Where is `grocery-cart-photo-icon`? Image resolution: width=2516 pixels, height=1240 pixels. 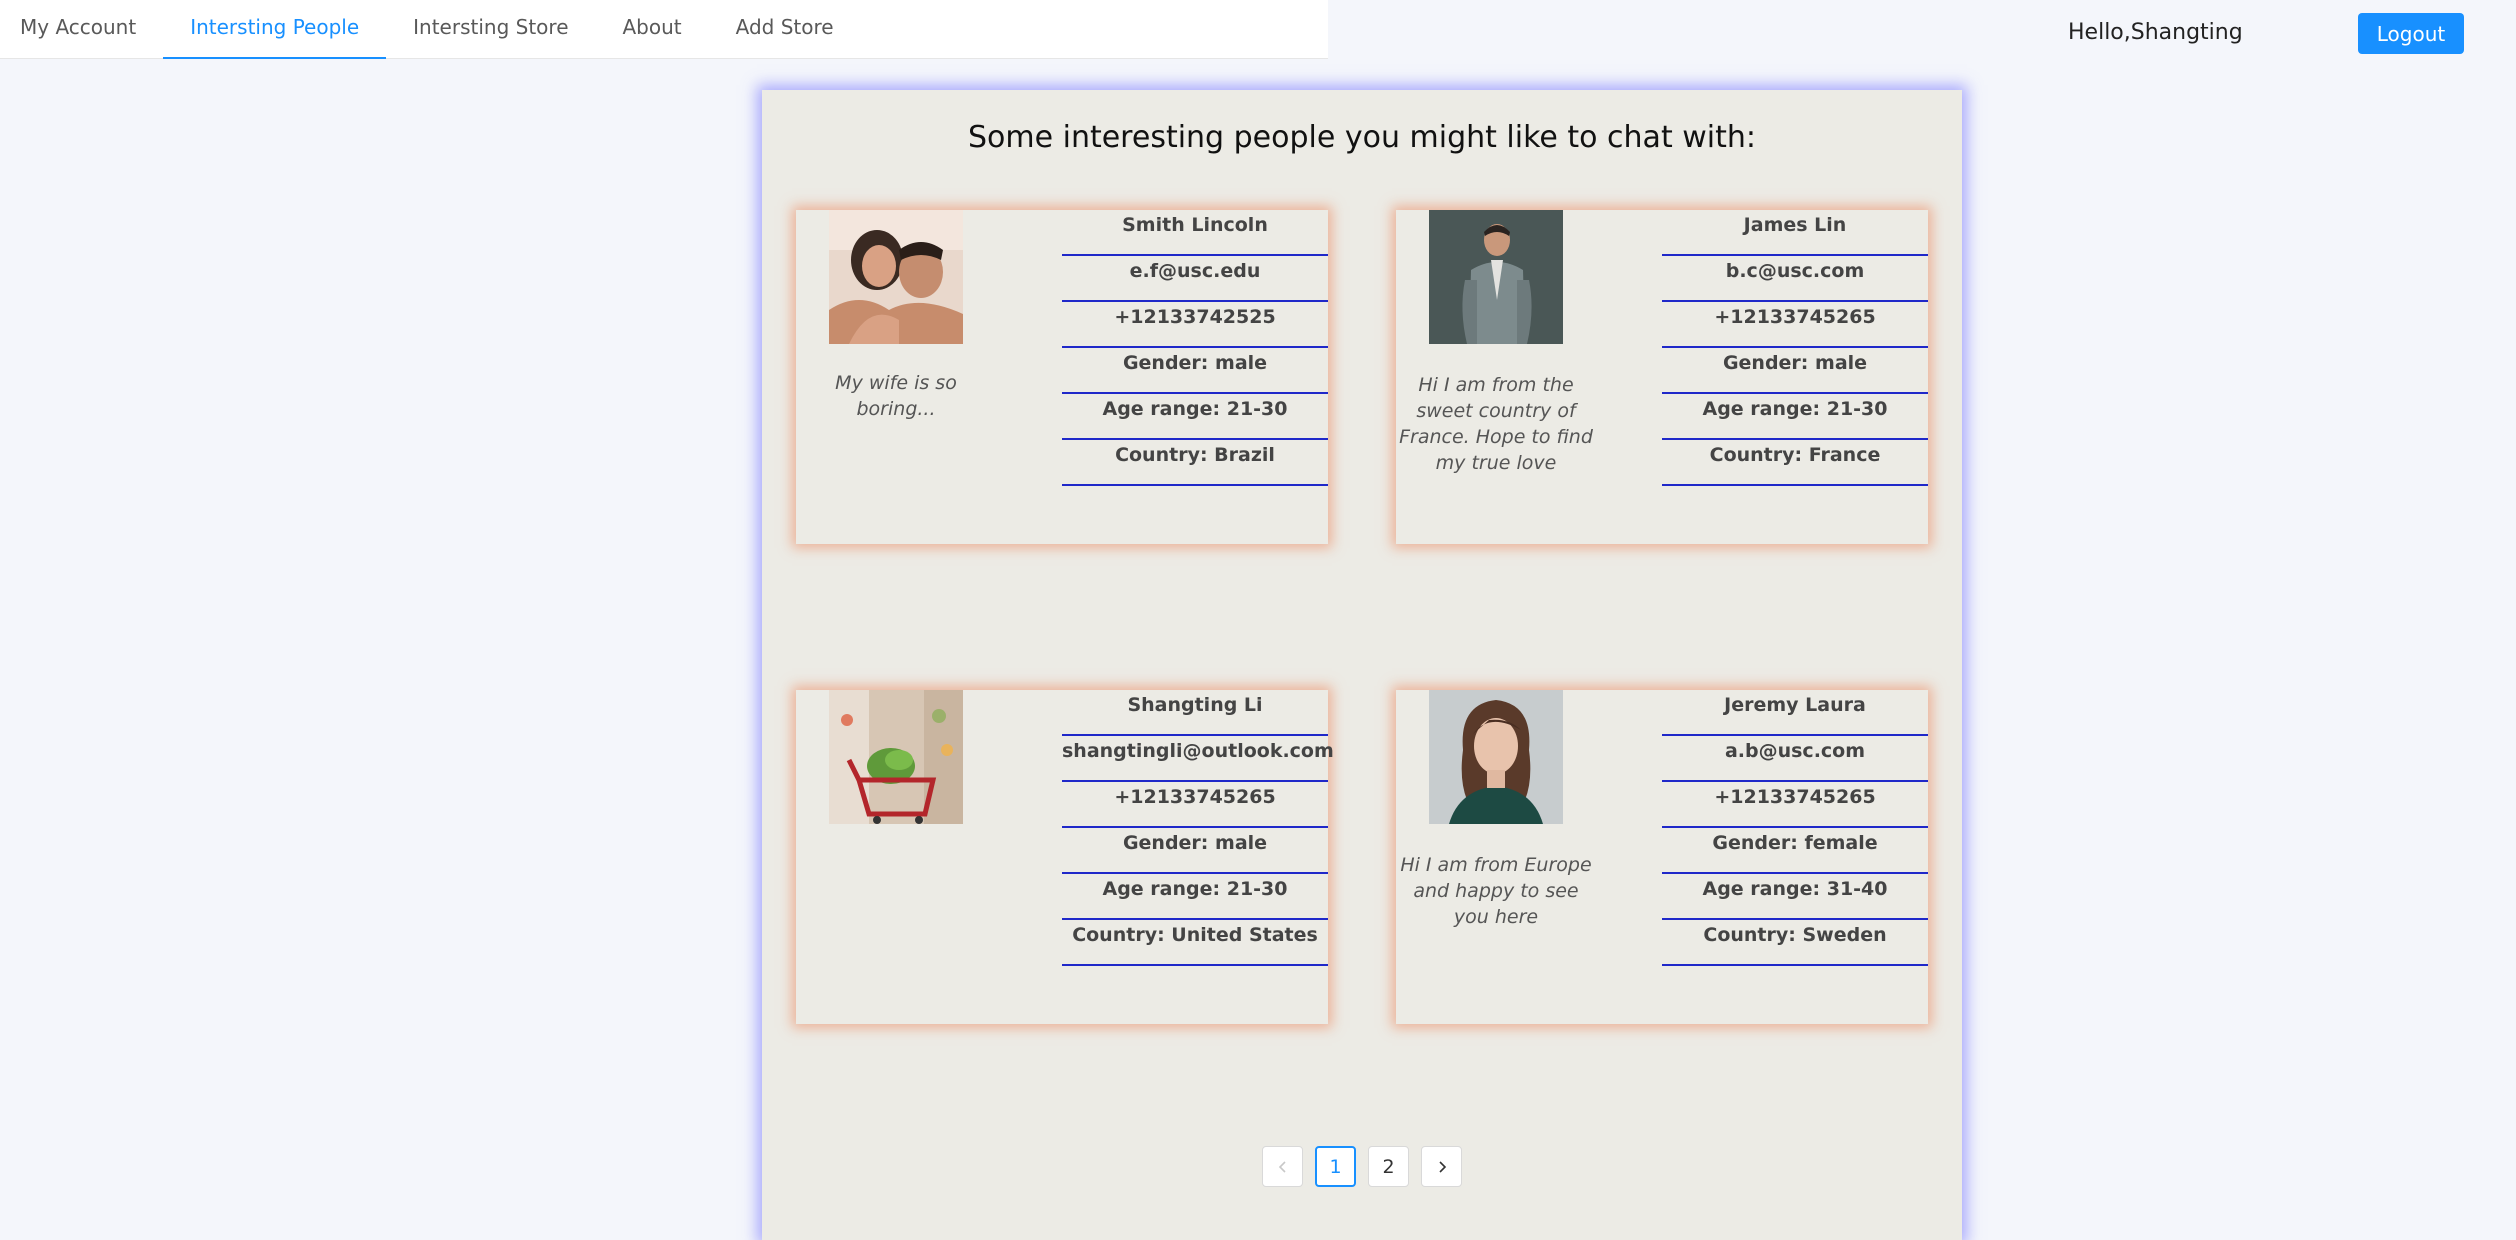 grocery-cart-photo-icon is located at coordinates (896, 757).